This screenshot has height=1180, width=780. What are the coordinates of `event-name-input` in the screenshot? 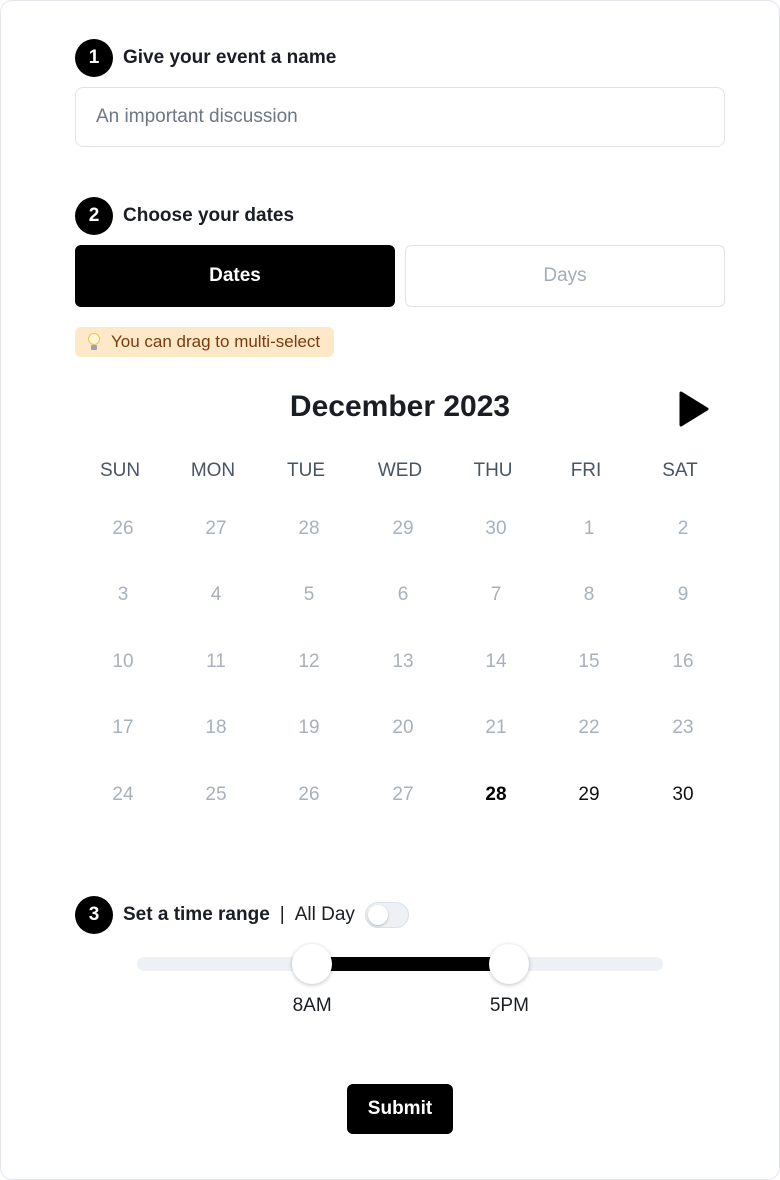 It's located at (400, 117).